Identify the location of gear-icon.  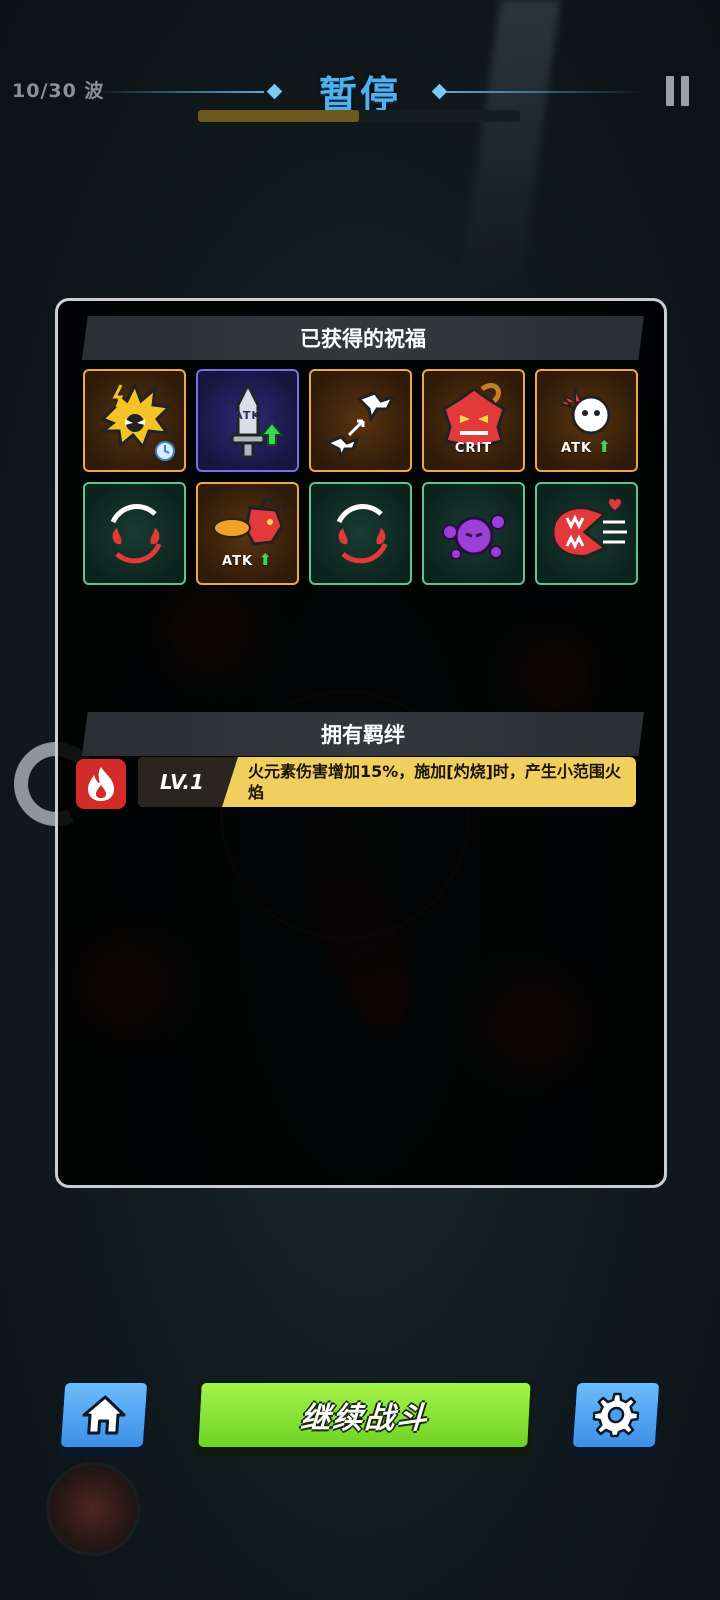
(616, 1415).